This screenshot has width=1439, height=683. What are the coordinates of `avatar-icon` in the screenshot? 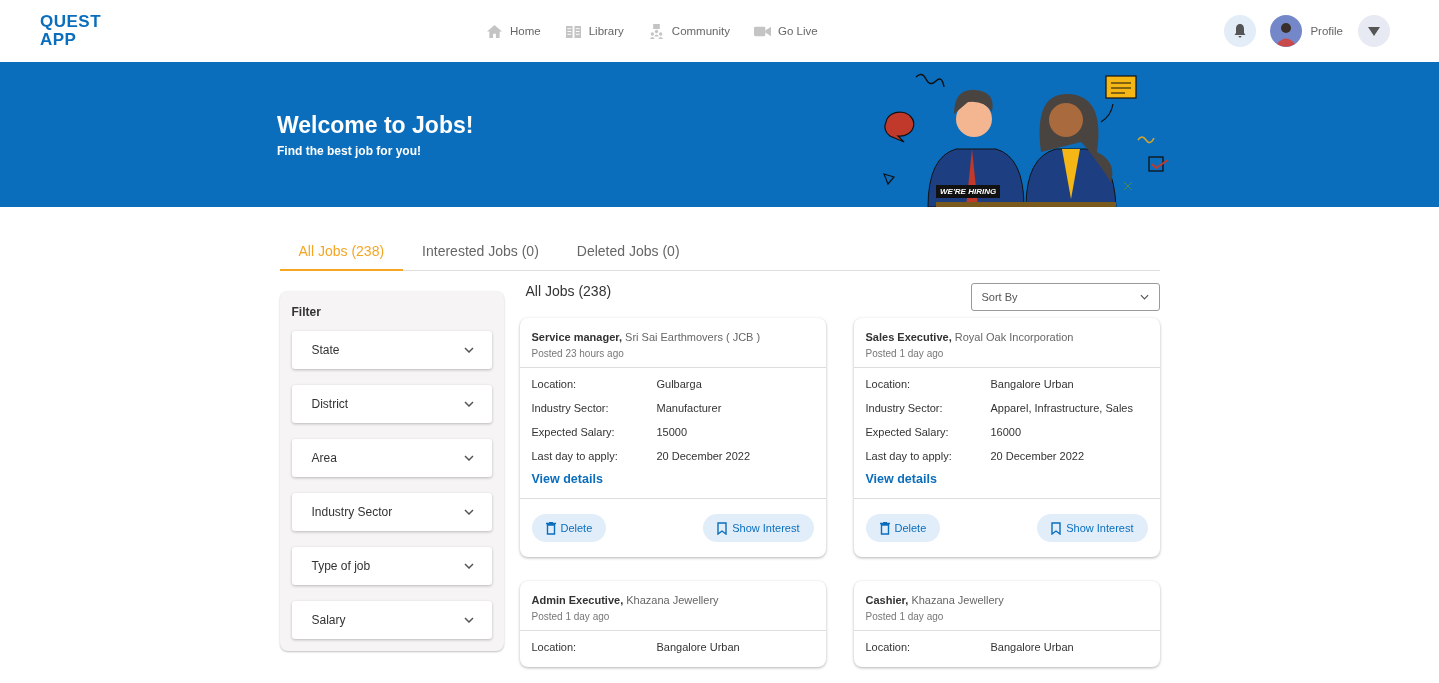 It's located at (1286, 31).